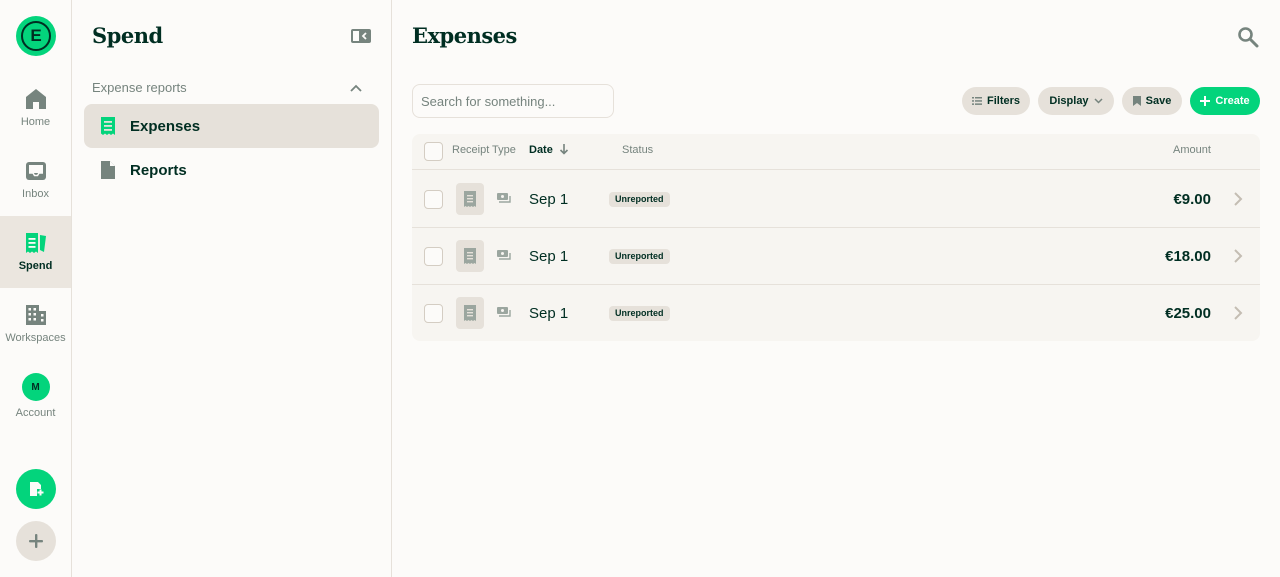  I want to click on collapse-panel-icon, so click(361, 36).